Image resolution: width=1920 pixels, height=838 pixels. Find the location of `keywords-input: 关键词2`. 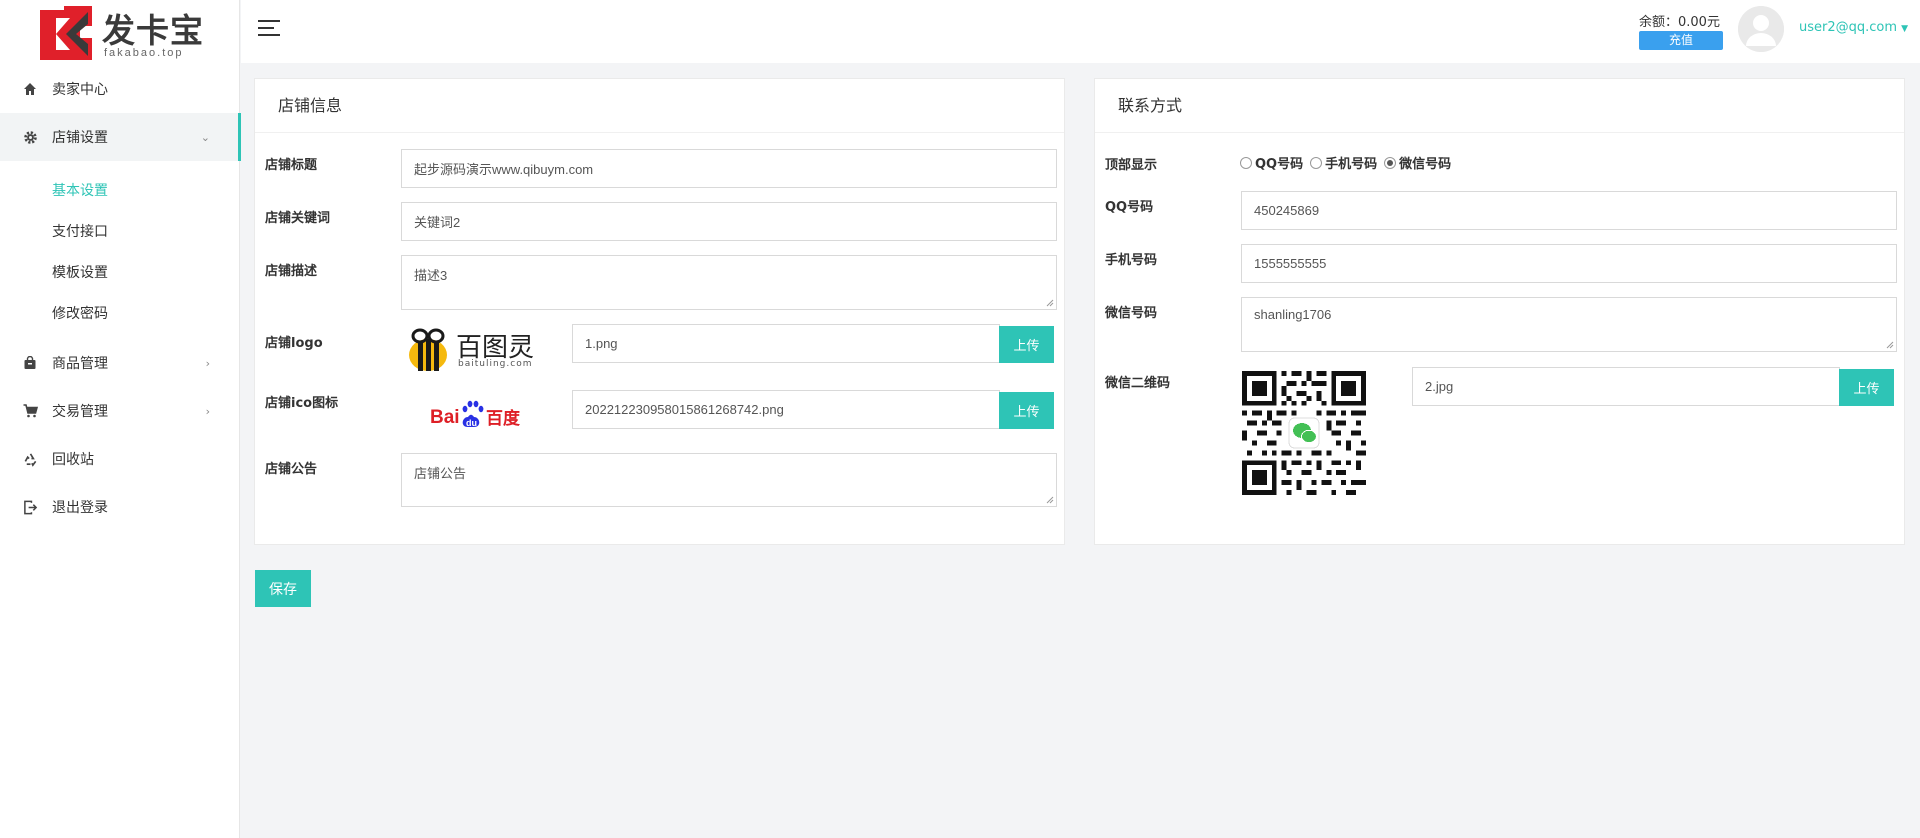

keywords-input: 关键词2 is located at coordinates (729, 221).